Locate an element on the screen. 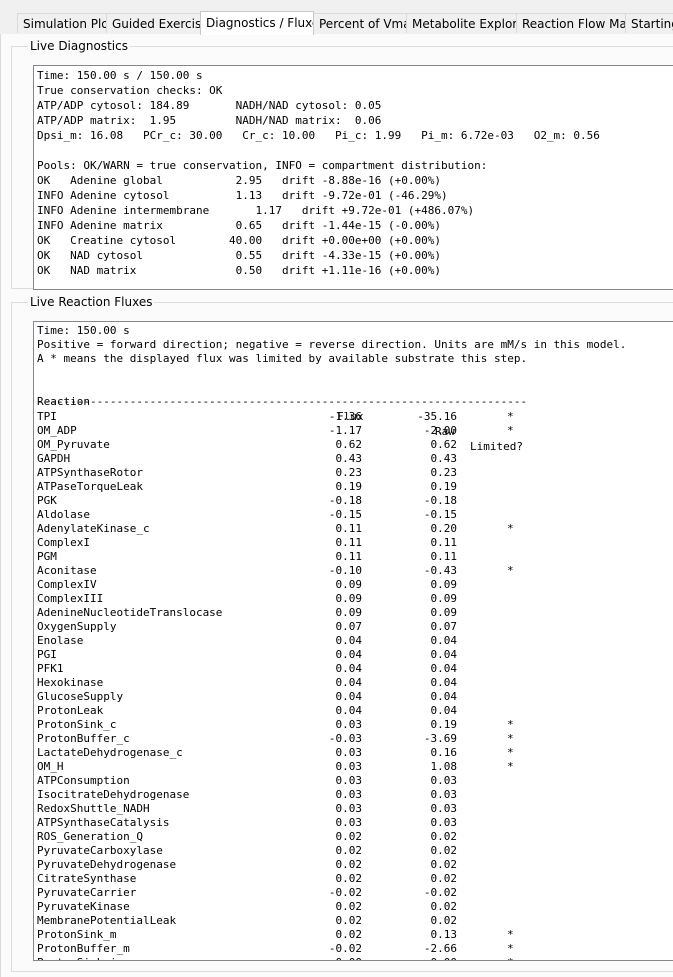  raw-value: 0.03 is located at coordinates (444, 794).